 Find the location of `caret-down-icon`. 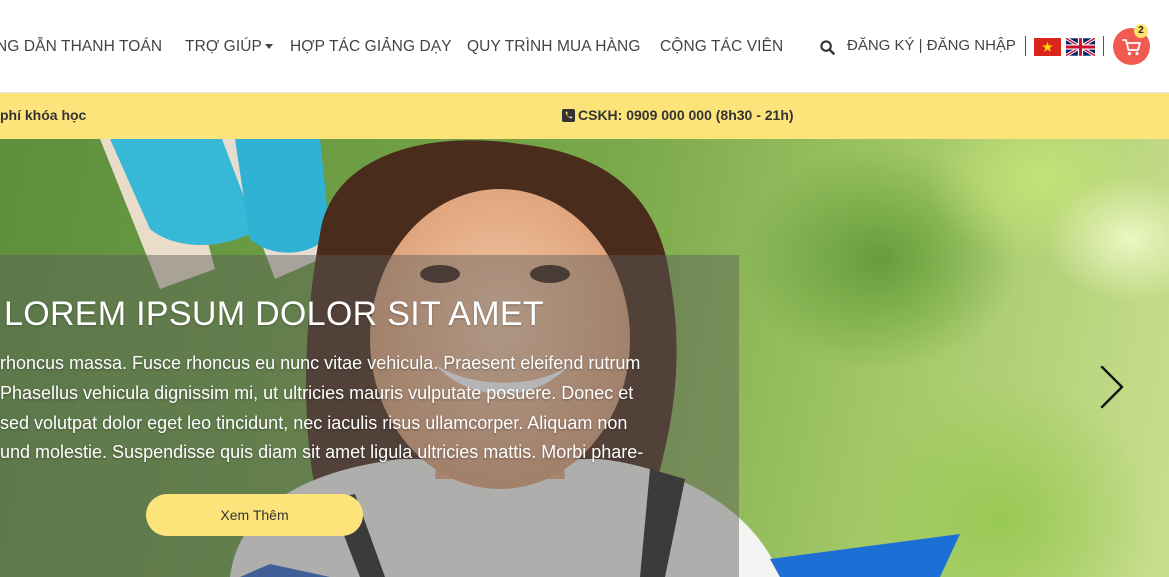

caret-down-icon is located at coordinates (268, 47).